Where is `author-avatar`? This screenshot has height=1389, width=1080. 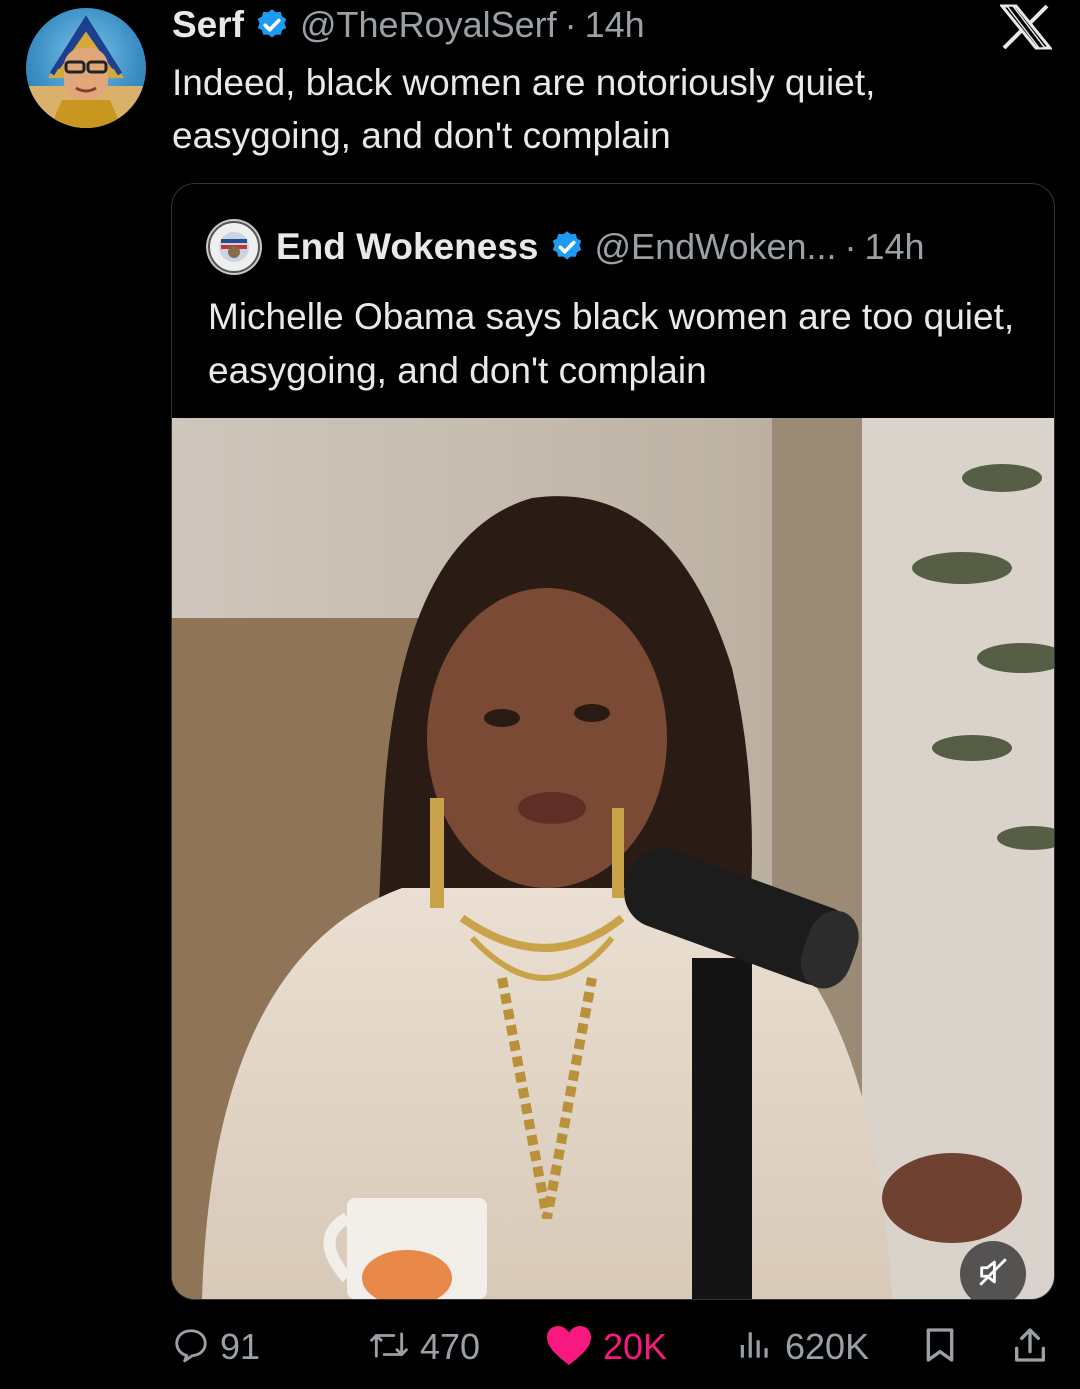
author-avatar is located at coordinates (86, 68).